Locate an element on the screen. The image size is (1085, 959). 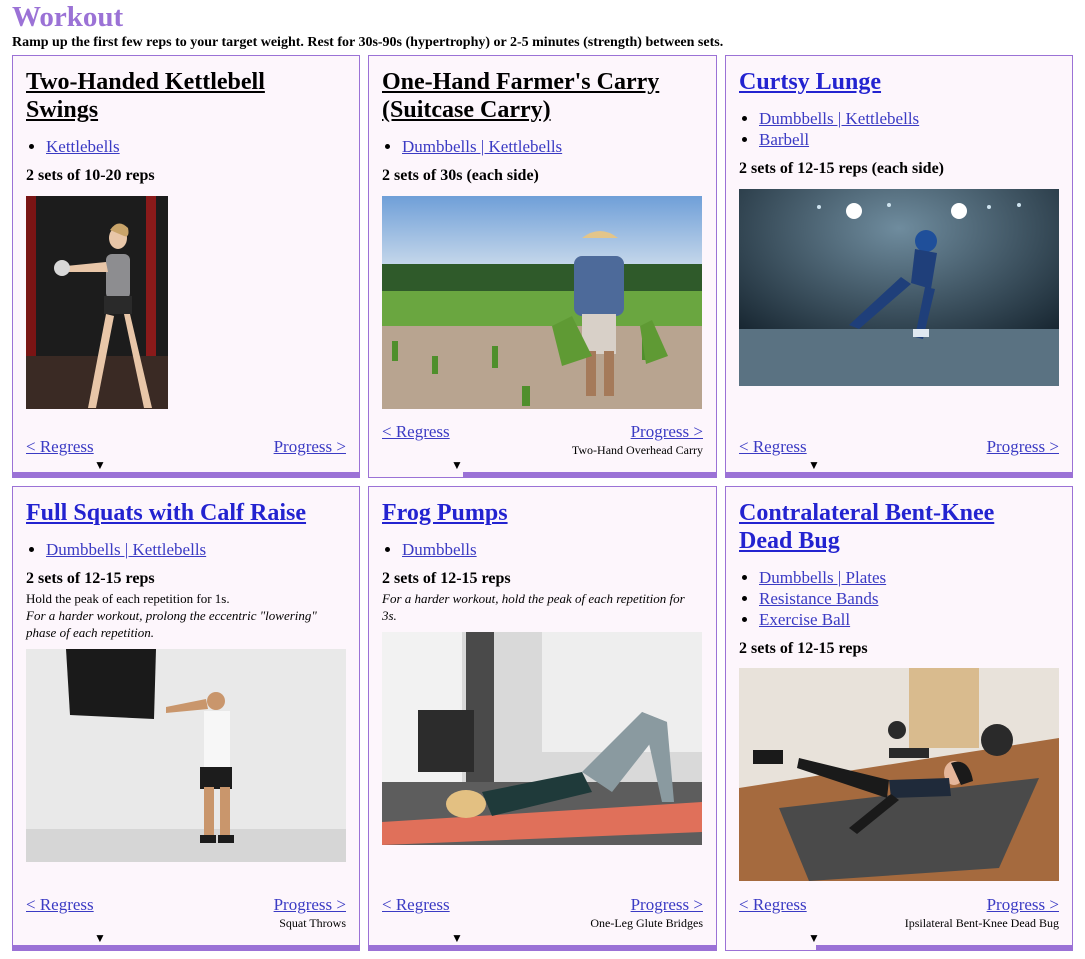
progress-next-exercise: Two-Hand Overhead Carry is located at coordinates (637, 450).